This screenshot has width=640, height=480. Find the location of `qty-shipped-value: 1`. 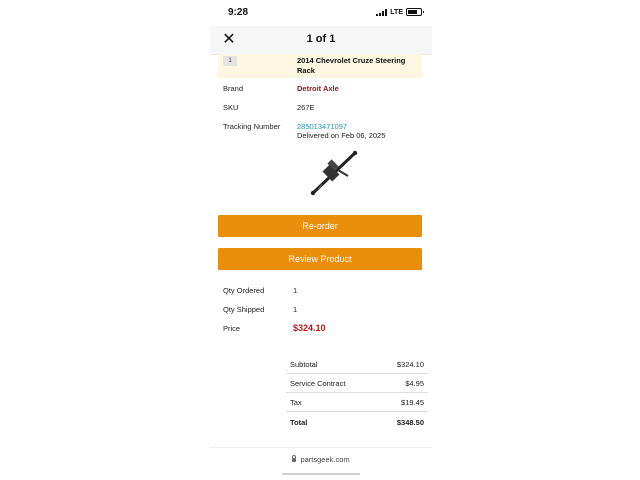

qty-shipped-value: 1 is located at coordinates (295, 309).